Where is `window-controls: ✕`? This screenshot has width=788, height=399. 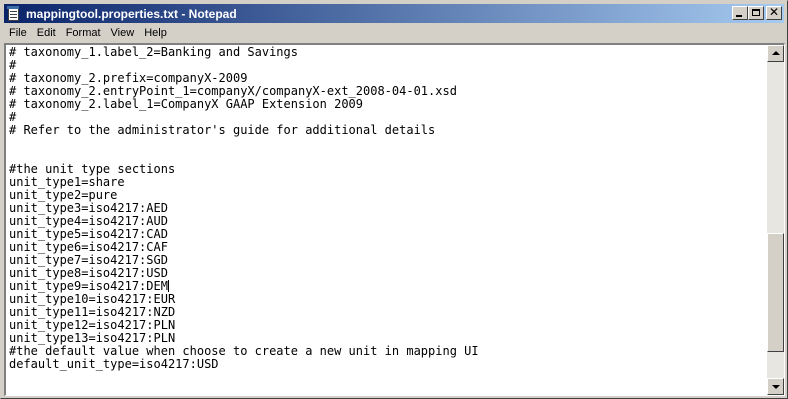 window-controls: ✕ is located at coordinates (757, 12).